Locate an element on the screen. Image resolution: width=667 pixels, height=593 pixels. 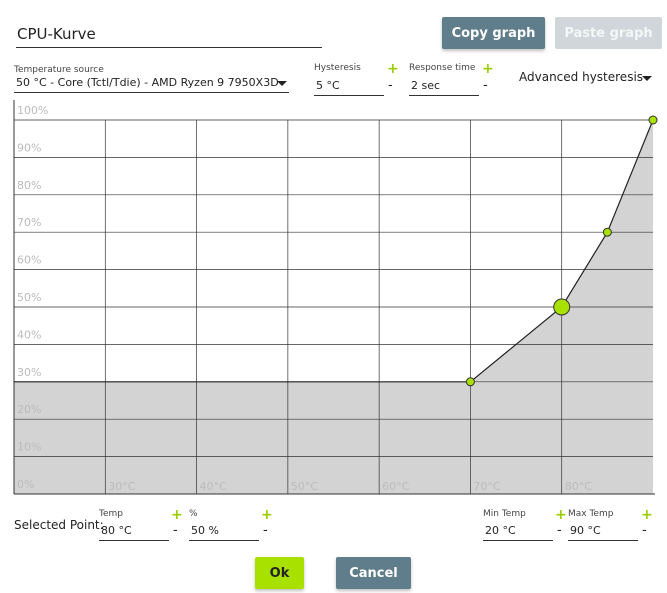
response-time-minus-button: - is located at coordinates (485, 86).